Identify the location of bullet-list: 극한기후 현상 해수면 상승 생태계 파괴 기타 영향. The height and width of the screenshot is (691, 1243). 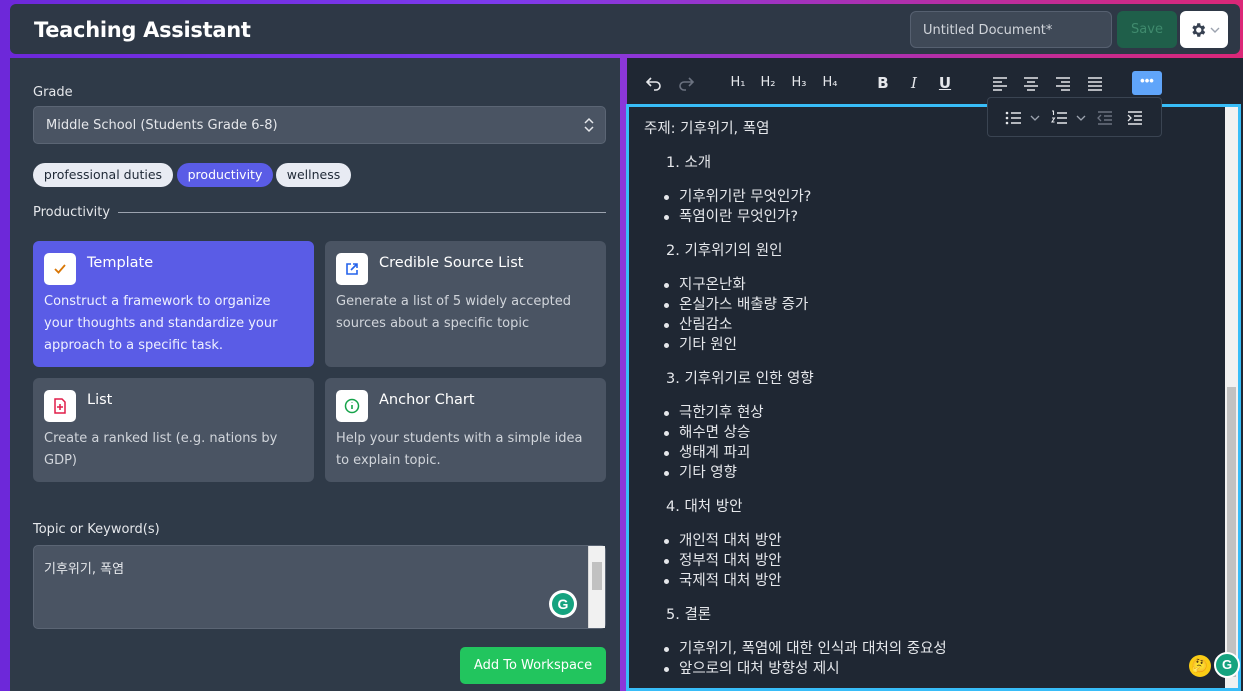
(941, 443).